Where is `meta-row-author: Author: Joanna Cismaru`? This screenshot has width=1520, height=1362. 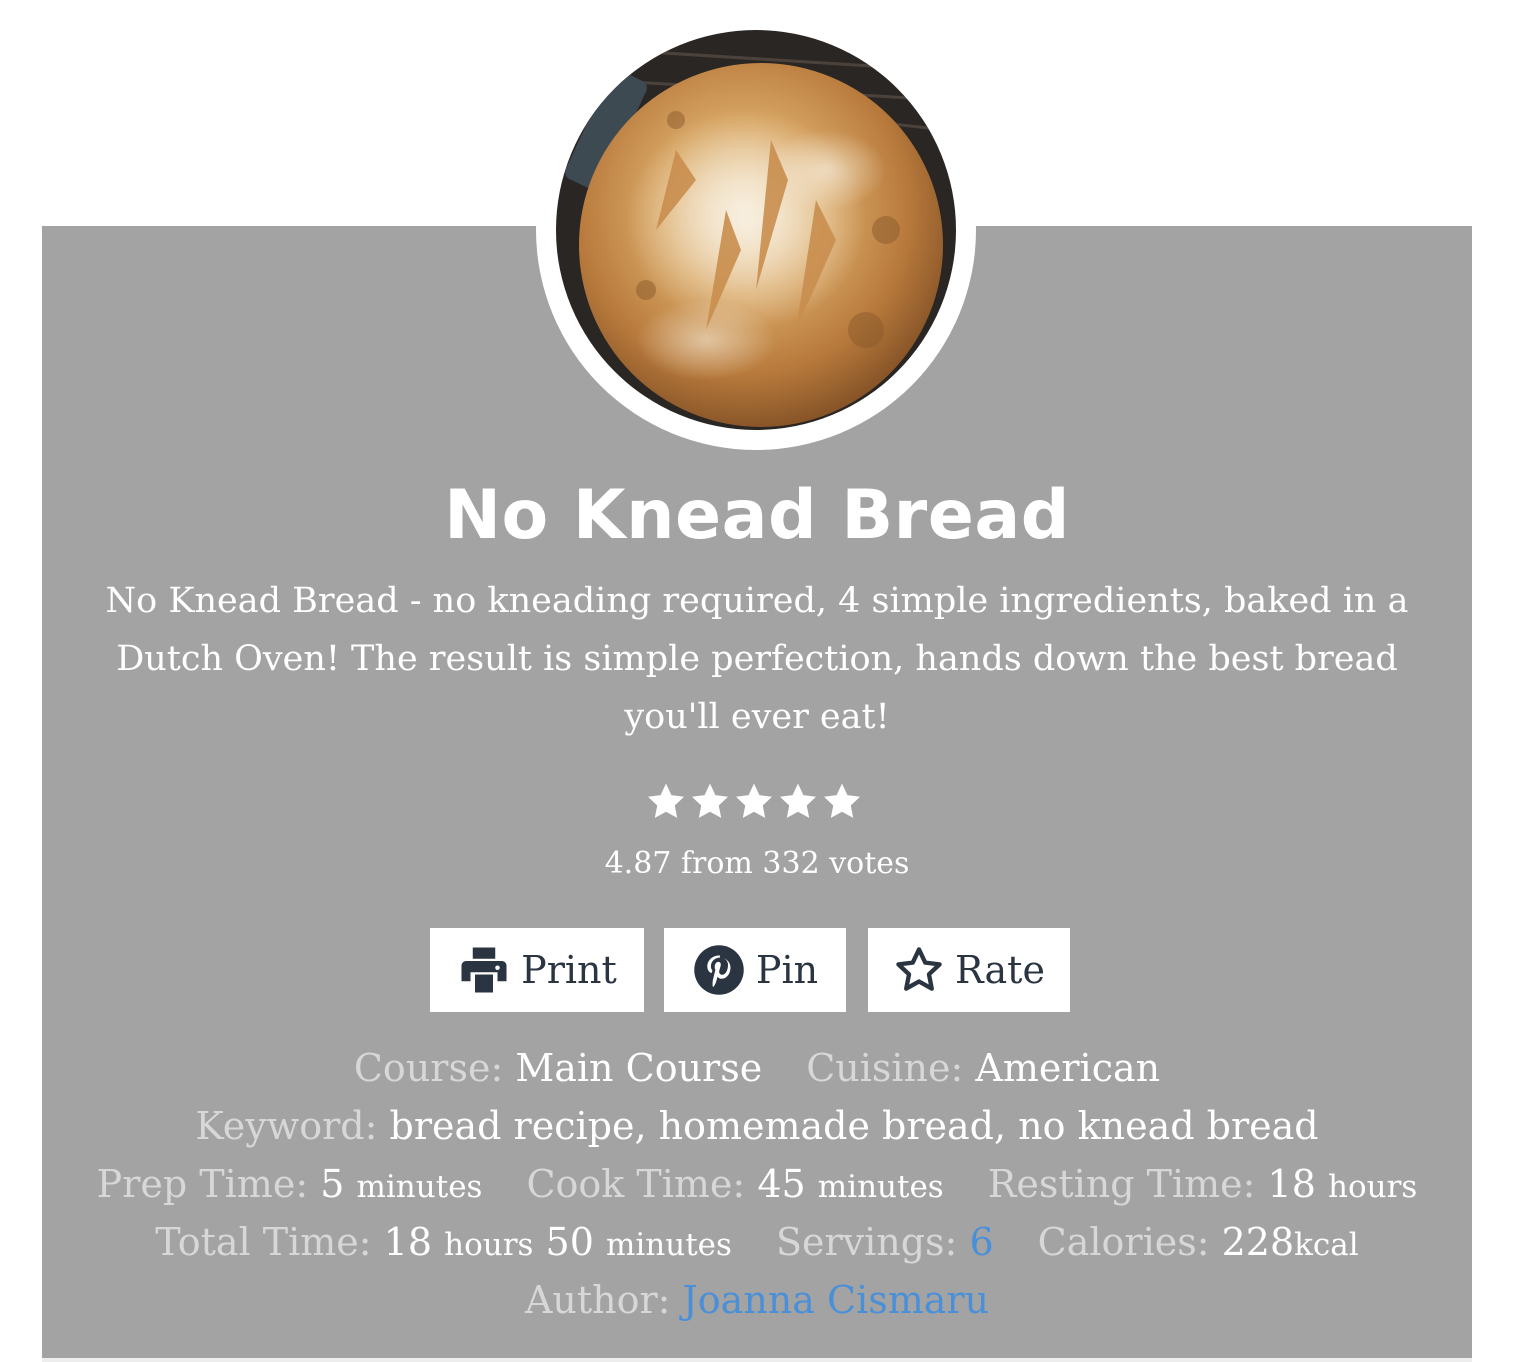 meta-row-author: Author: Joanna Cismaru is located at coordinates (757, 1300).